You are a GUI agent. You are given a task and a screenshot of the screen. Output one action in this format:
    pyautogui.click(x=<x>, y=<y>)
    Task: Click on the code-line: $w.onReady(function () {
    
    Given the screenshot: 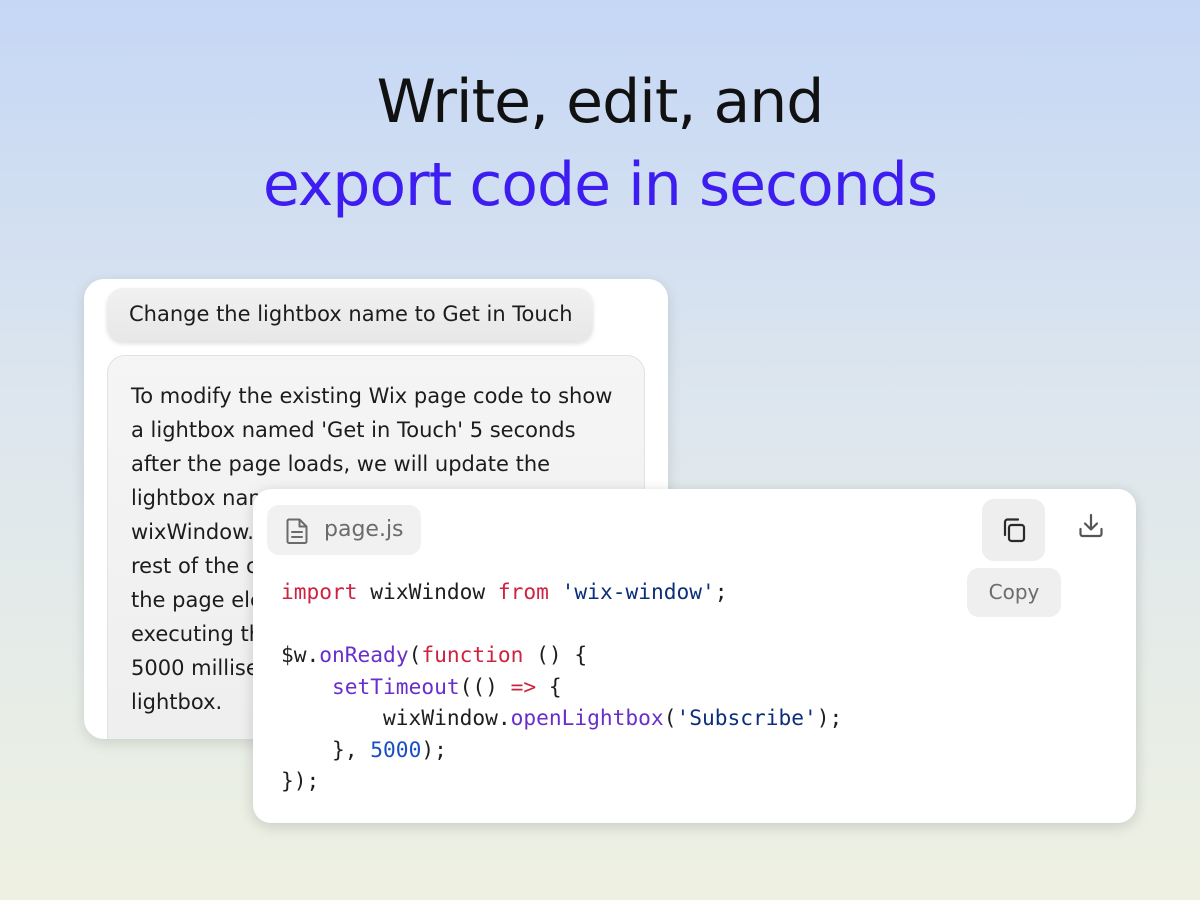 What is the action you would take?
    pyautogui.click(x=561, y=655)
    